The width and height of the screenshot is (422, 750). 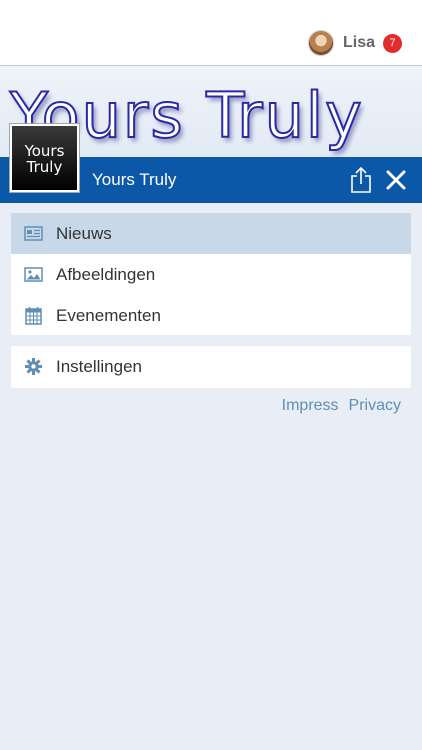 I want to click on impress-link: Impress, so click(x=310, y=406).